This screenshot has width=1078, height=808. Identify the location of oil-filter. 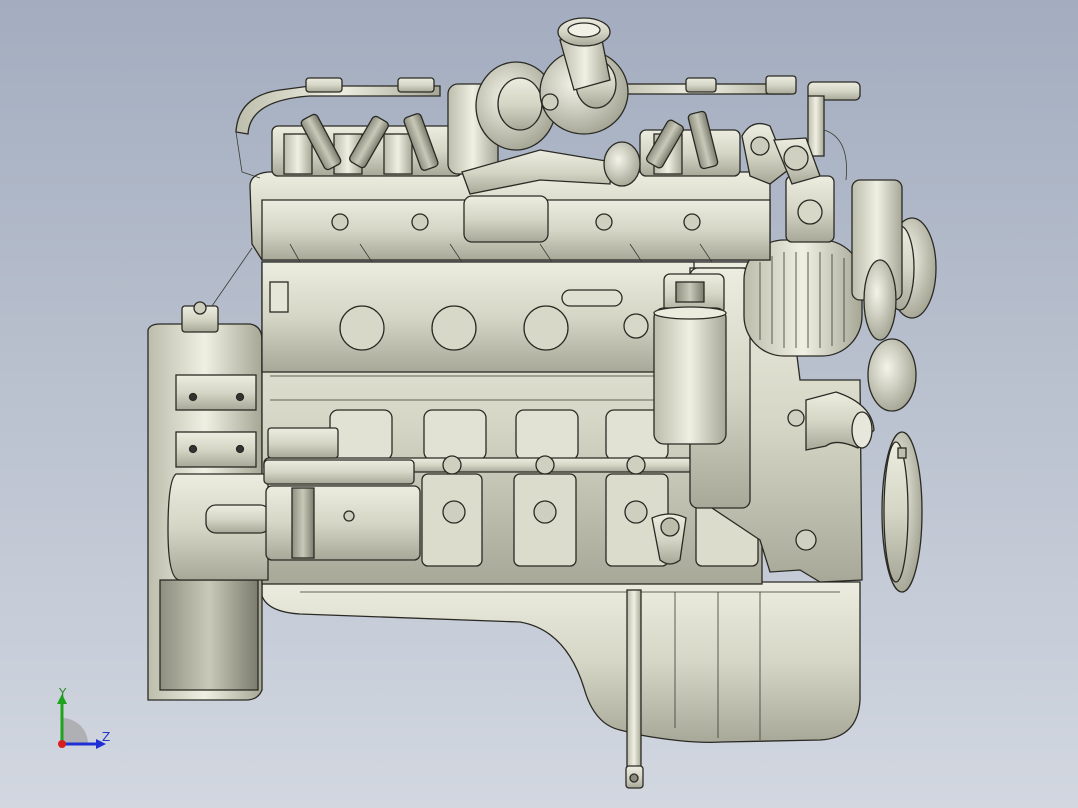
(690, 359).